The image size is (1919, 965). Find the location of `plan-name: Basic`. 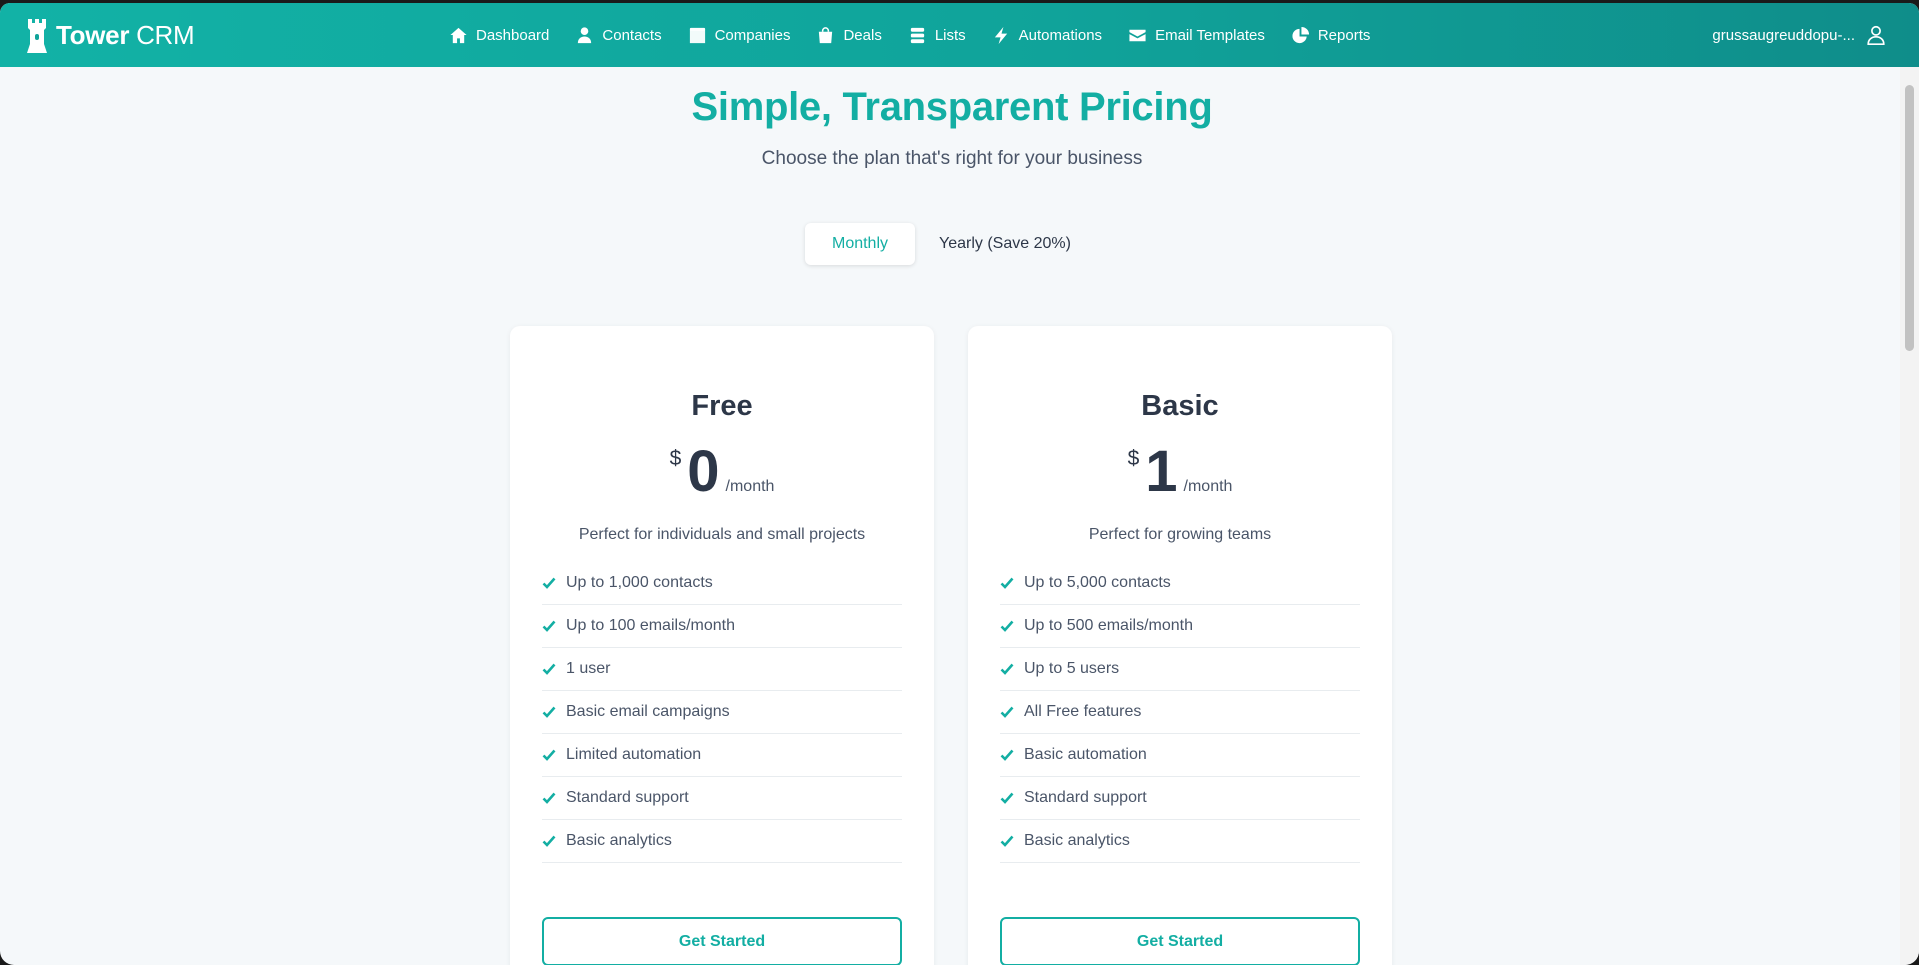

plan-name: Basic is located at coordinates (1180, 406).